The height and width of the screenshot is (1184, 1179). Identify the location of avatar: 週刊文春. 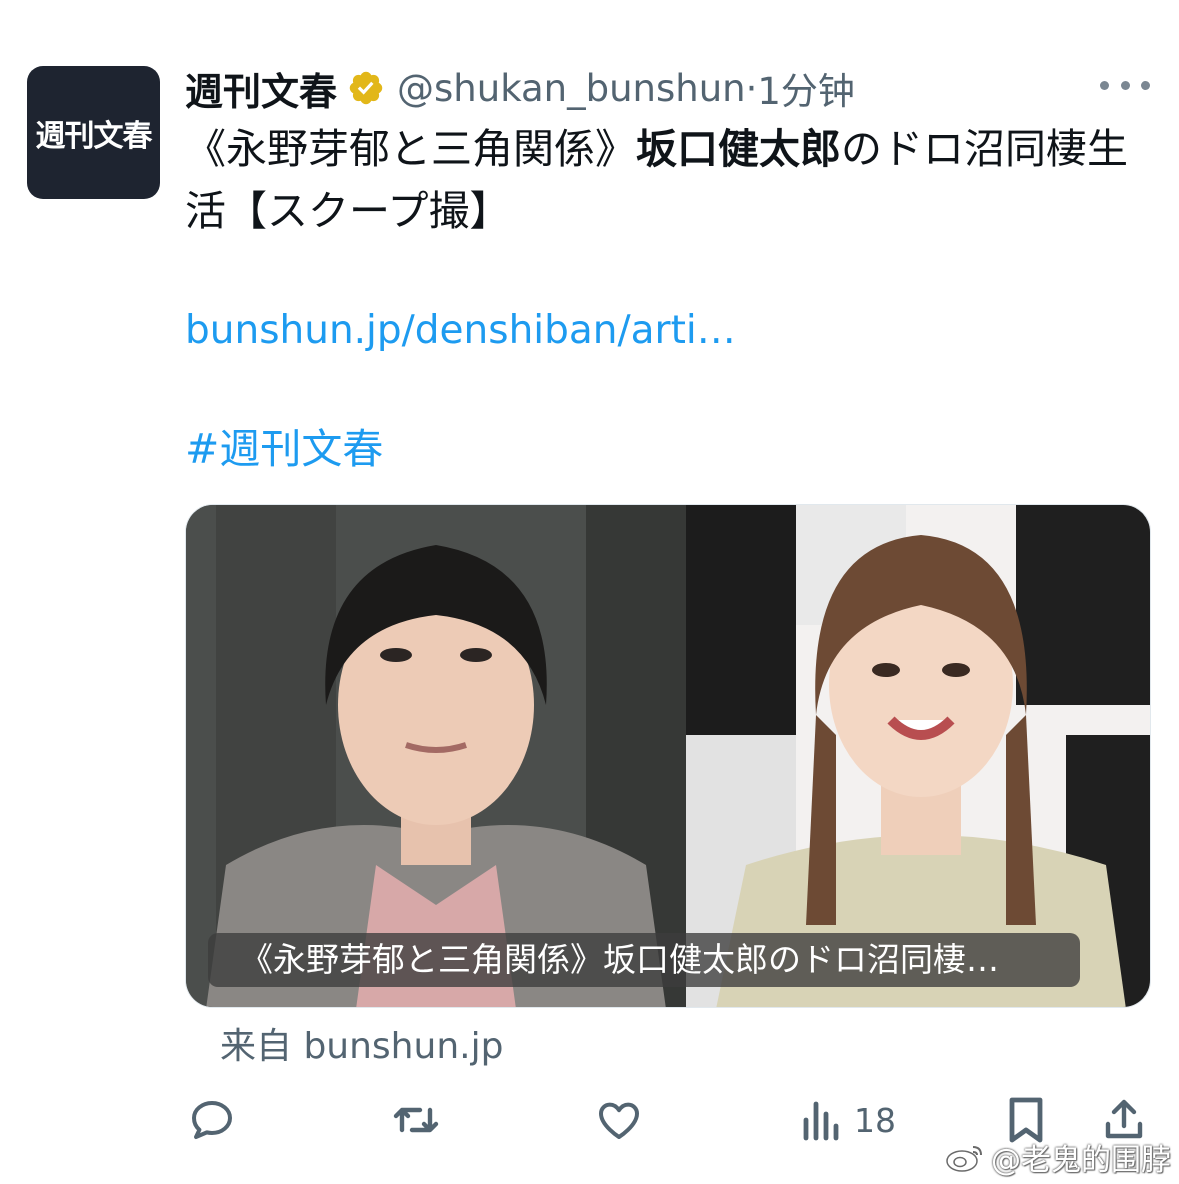
(93, 132).